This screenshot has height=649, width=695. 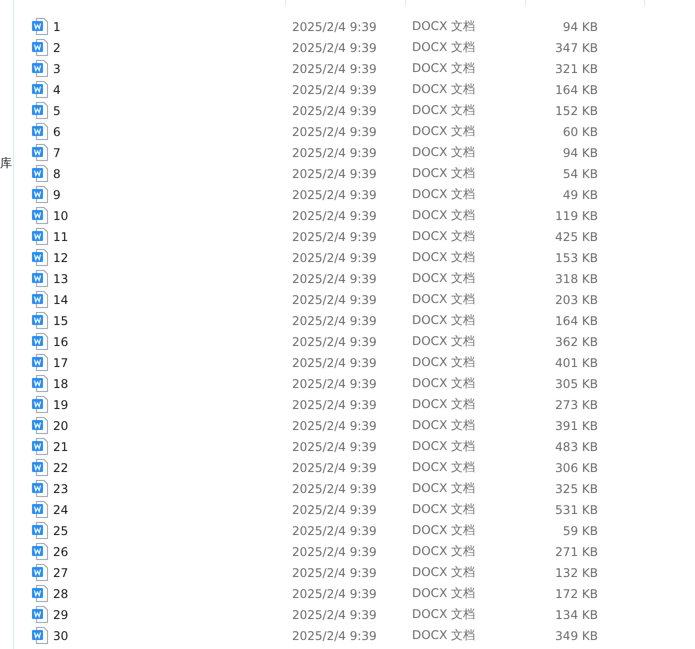 What do you see at coordinates (57, 69) in the screenshot?
I see `file-name: 3` at bounding box center [57, 69].